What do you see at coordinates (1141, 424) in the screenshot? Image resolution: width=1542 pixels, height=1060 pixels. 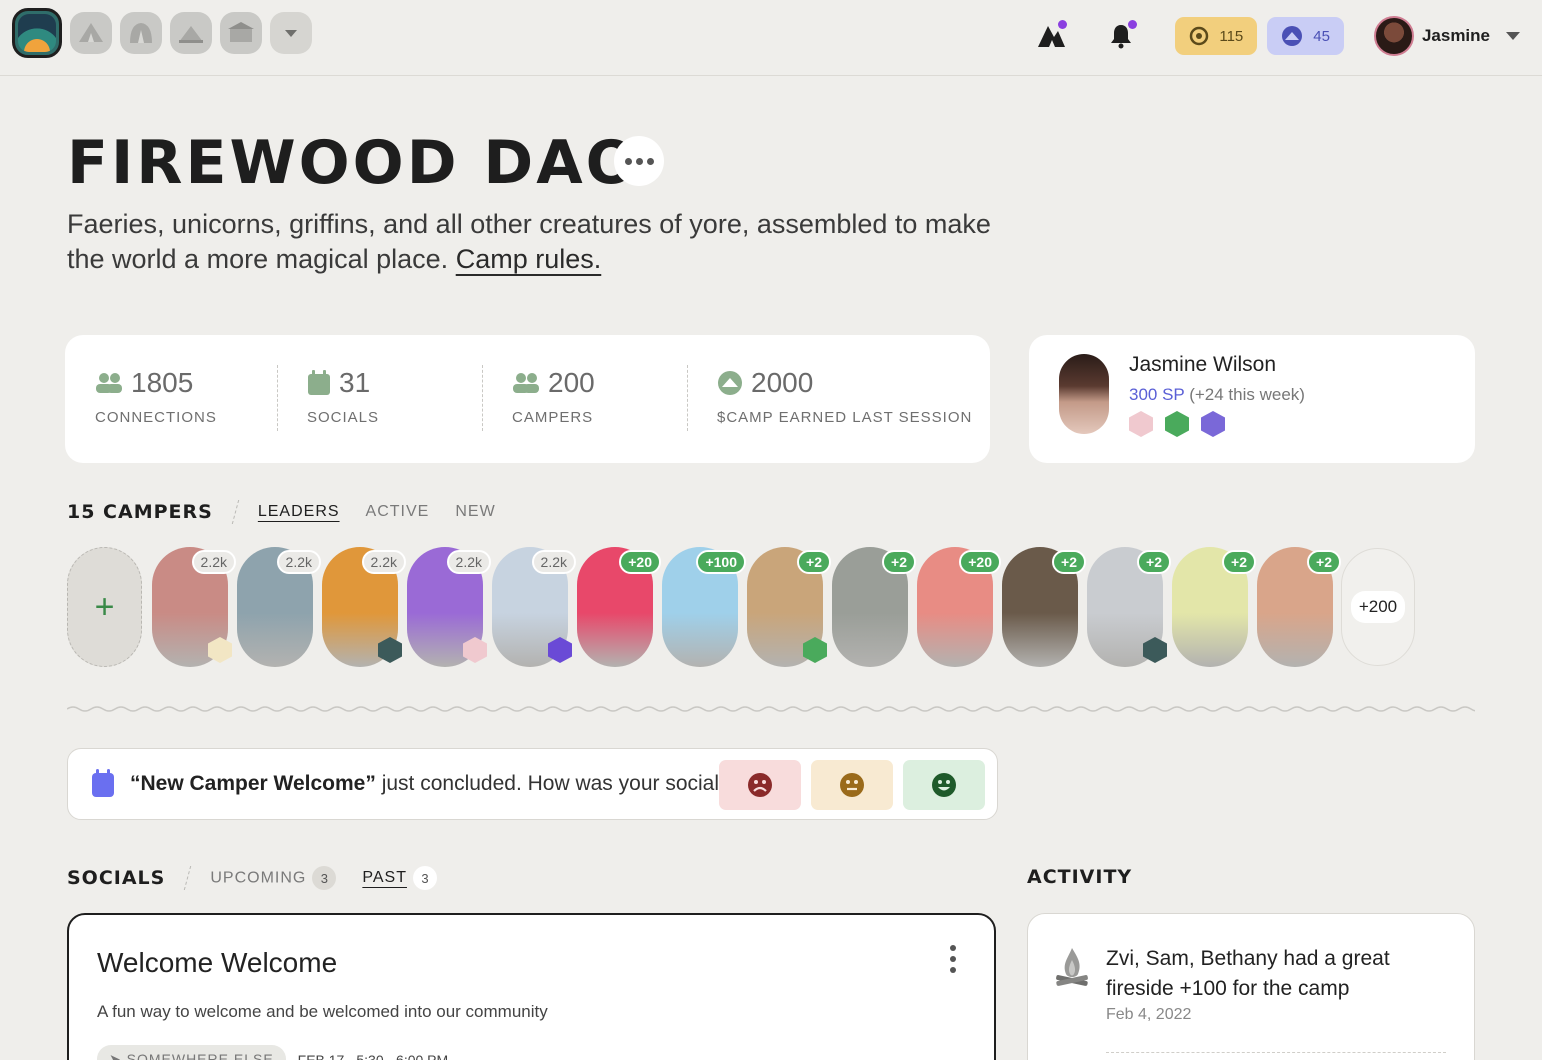 I see `fingerprint-badge-icon` at bounding box center [1141, 424].